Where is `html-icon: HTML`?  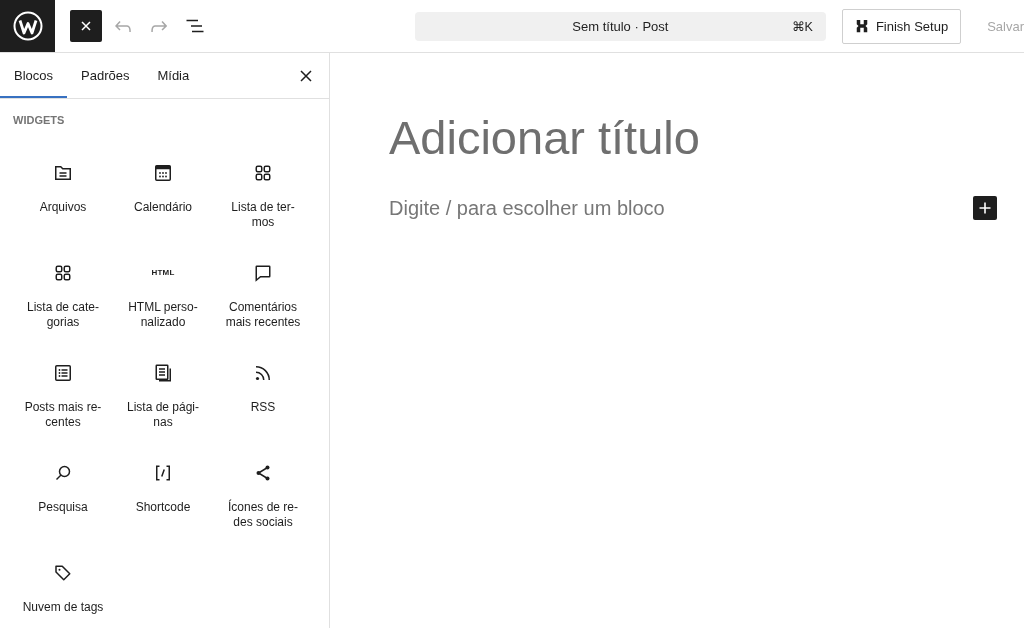
html-icon: HTML is located at coordinates (163, 273).